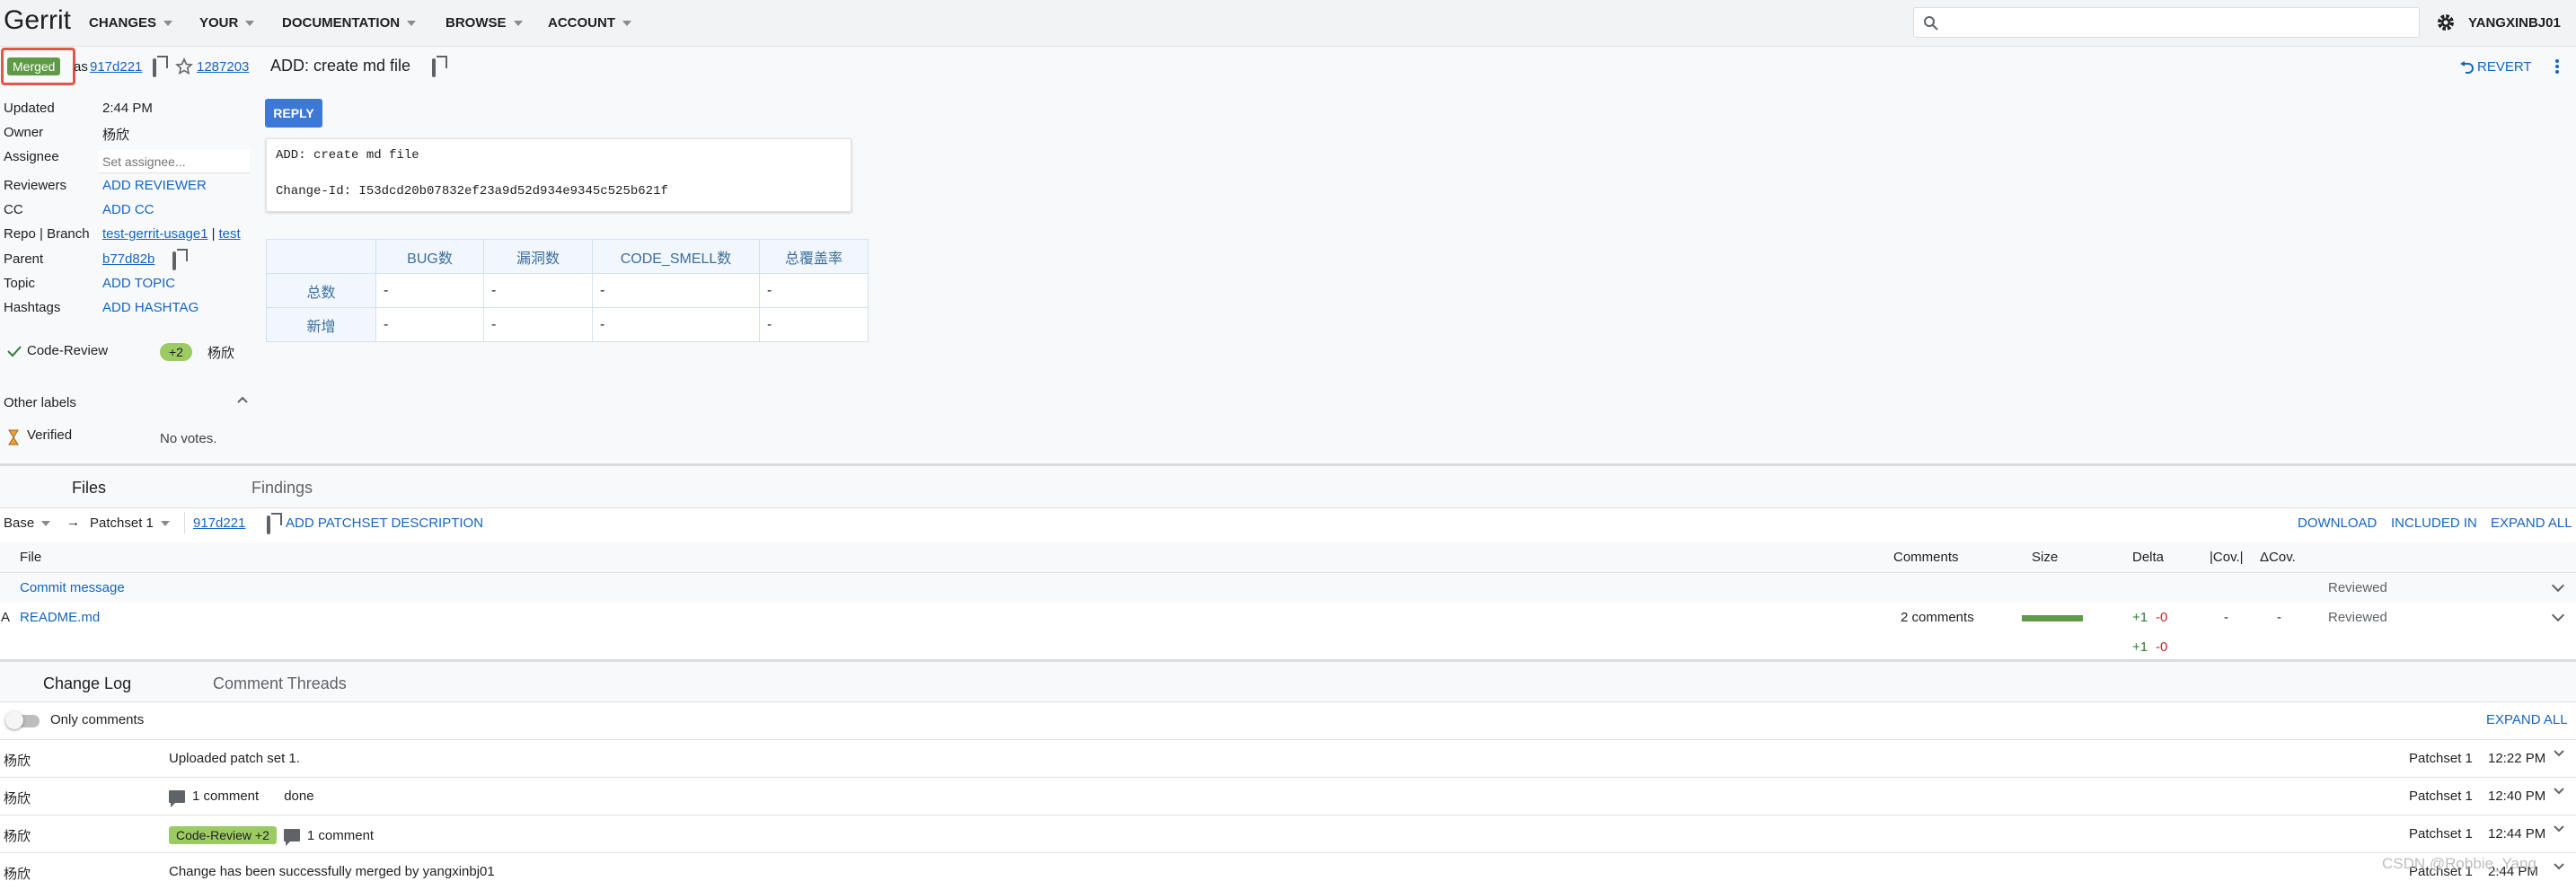  I want to click on file-name-link: README.md, so click(60, 617).